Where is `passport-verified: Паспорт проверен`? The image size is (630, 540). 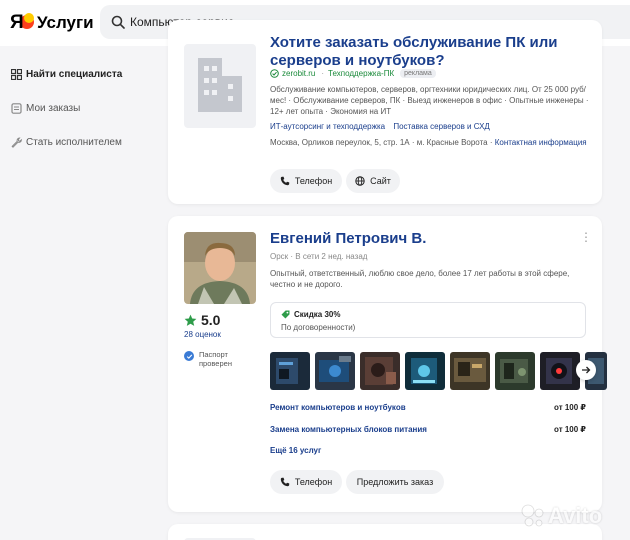
passport-verified: Паспорт проверен is located at coordinates (208, 359).